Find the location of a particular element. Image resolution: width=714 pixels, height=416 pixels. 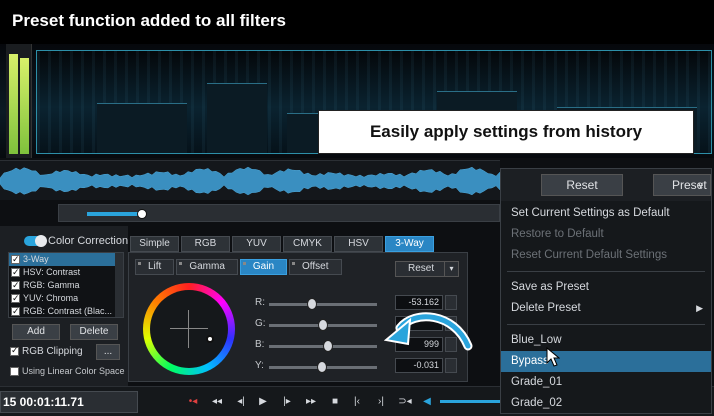

list-item: RGB: Gamma is located at coordinates (66, 285).